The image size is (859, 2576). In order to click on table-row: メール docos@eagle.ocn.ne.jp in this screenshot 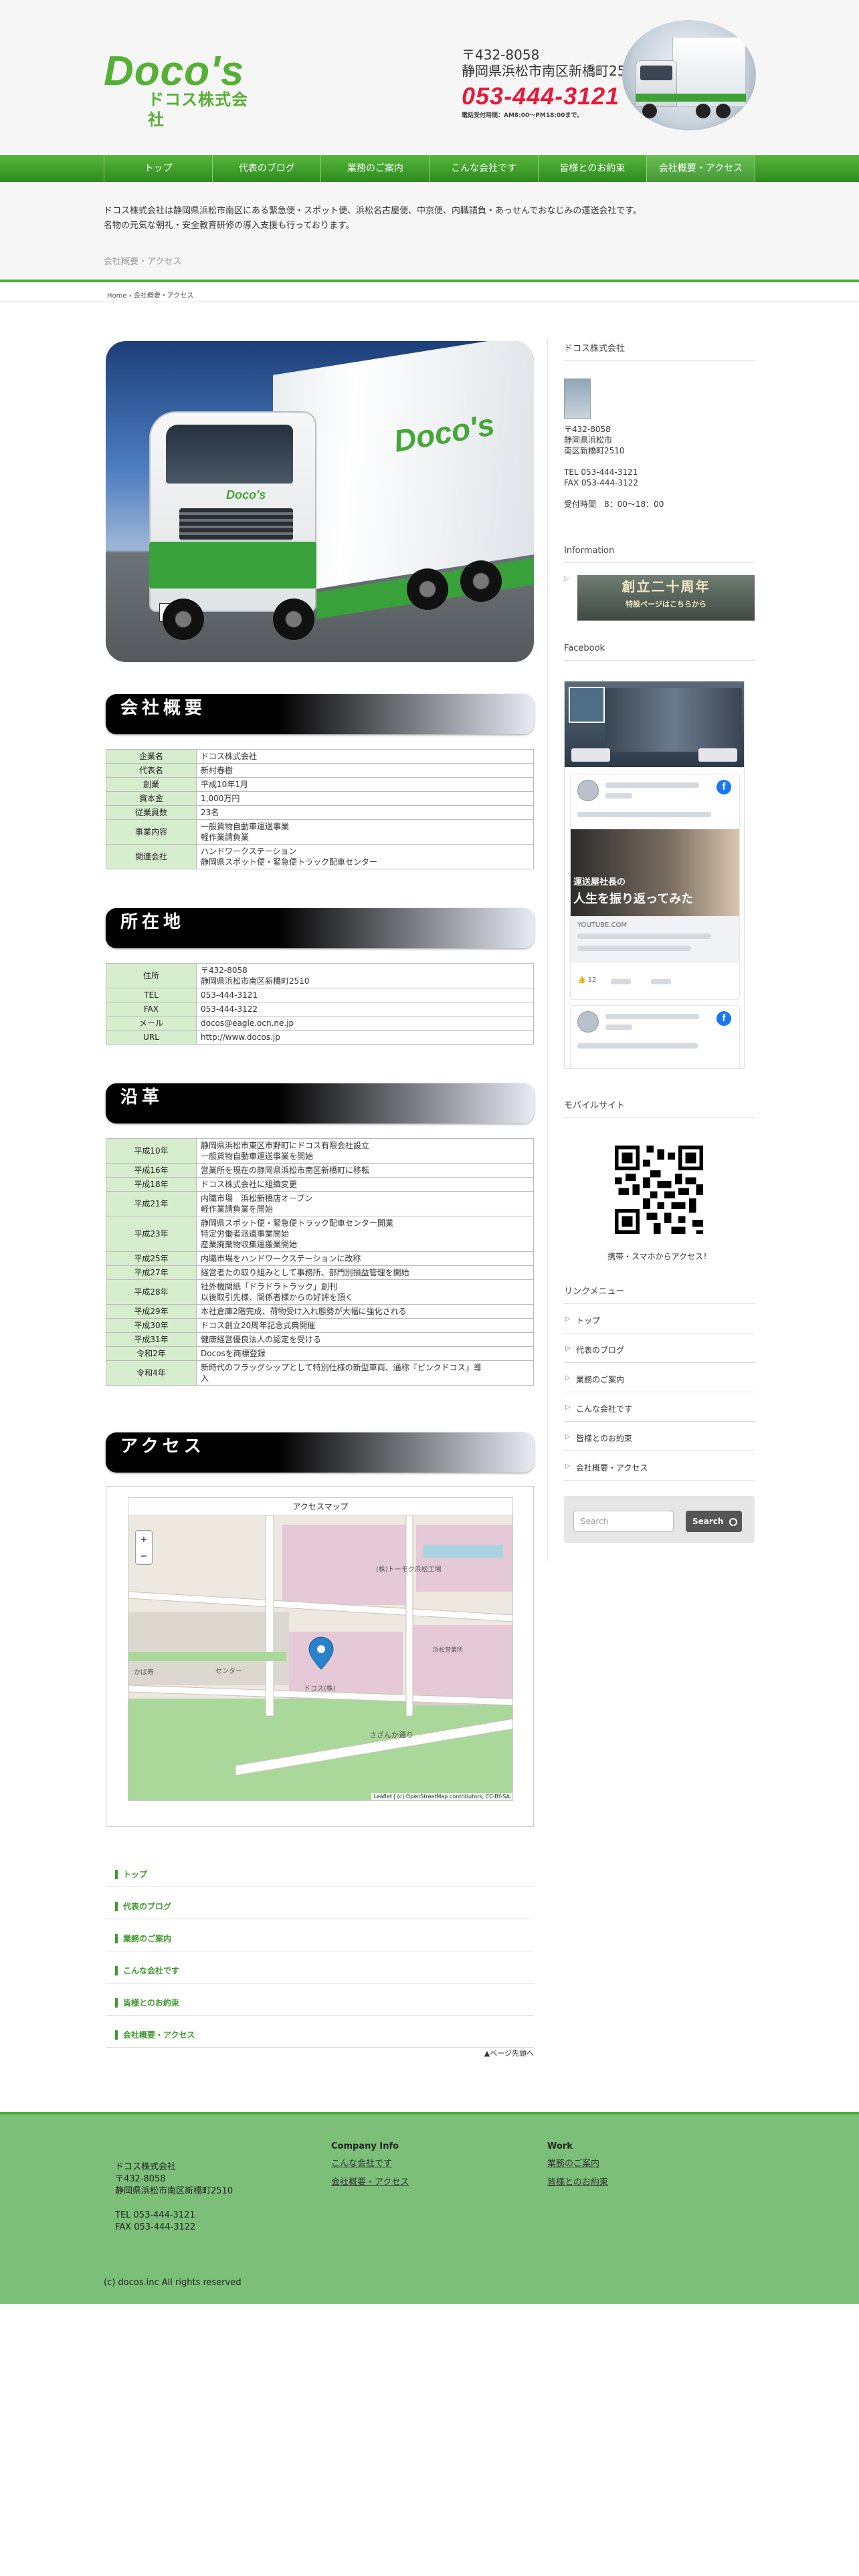, I will do `click(320, 1023)`.